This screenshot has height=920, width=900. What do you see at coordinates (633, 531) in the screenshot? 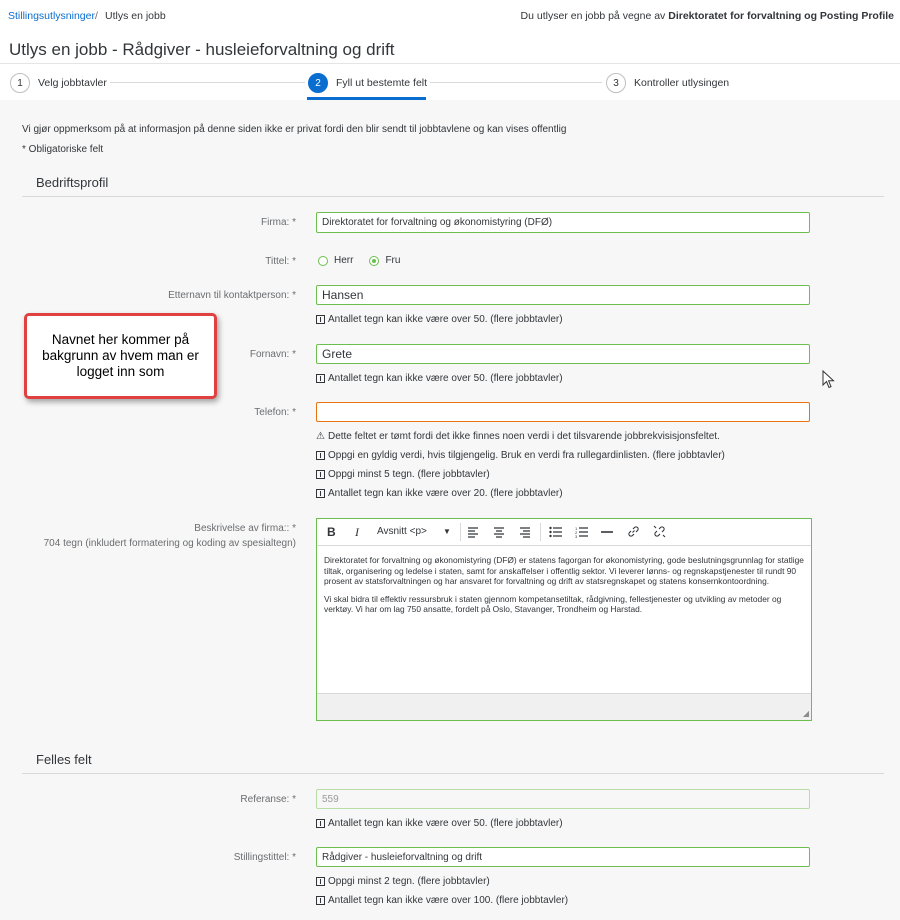
I see `link-icon` at bounding box center [633, 531].